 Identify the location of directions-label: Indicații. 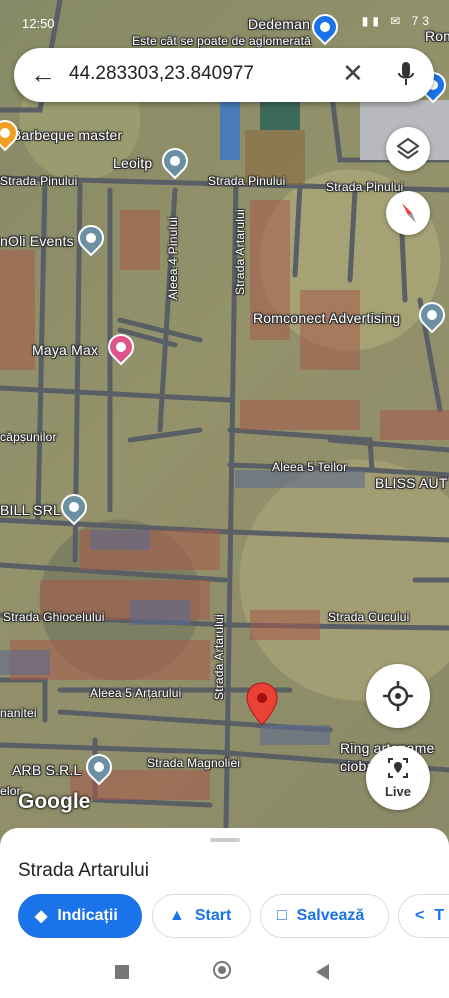
(87, 915).